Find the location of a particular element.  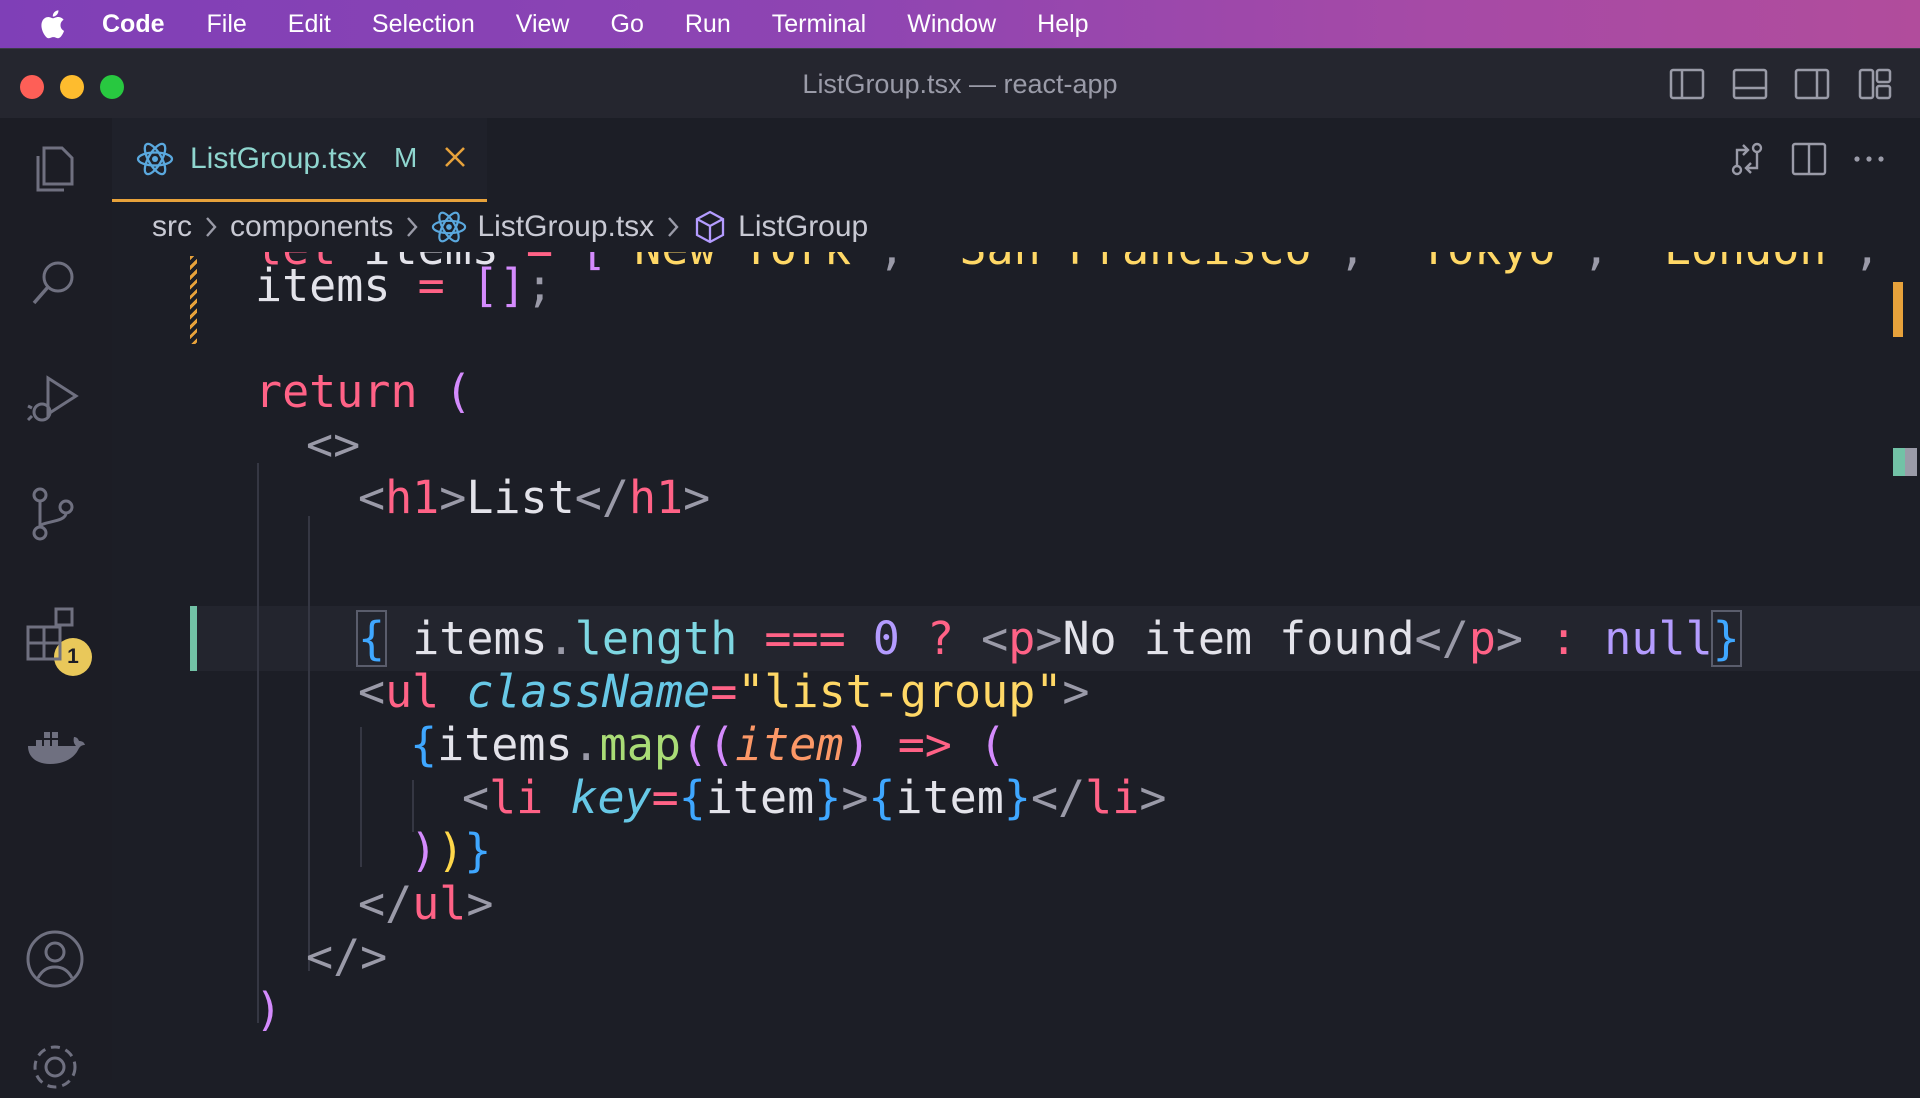

menu-go: Go is located at coordinates (627, 24).